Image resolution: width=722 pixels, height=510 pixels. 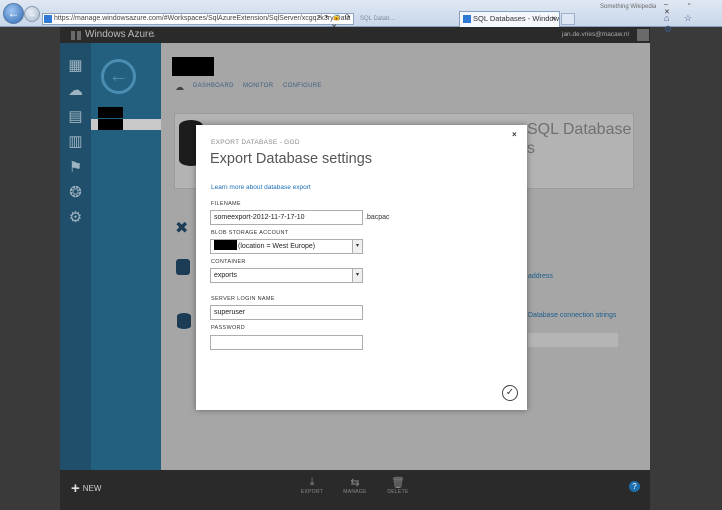 What do you see at coordinates (302, 86) in the screenshot?
I see `tab-configure: CONFIGURE` at bounding box center [302, 86].